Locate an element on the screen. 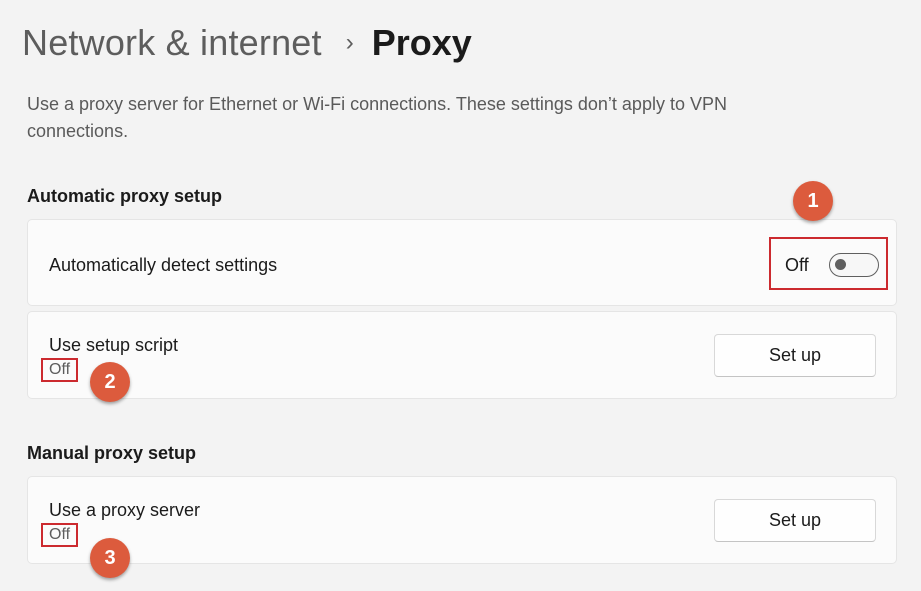 The image size is (921, 591). auto-detect-toggle-switch is located at coordinates (854, 265).